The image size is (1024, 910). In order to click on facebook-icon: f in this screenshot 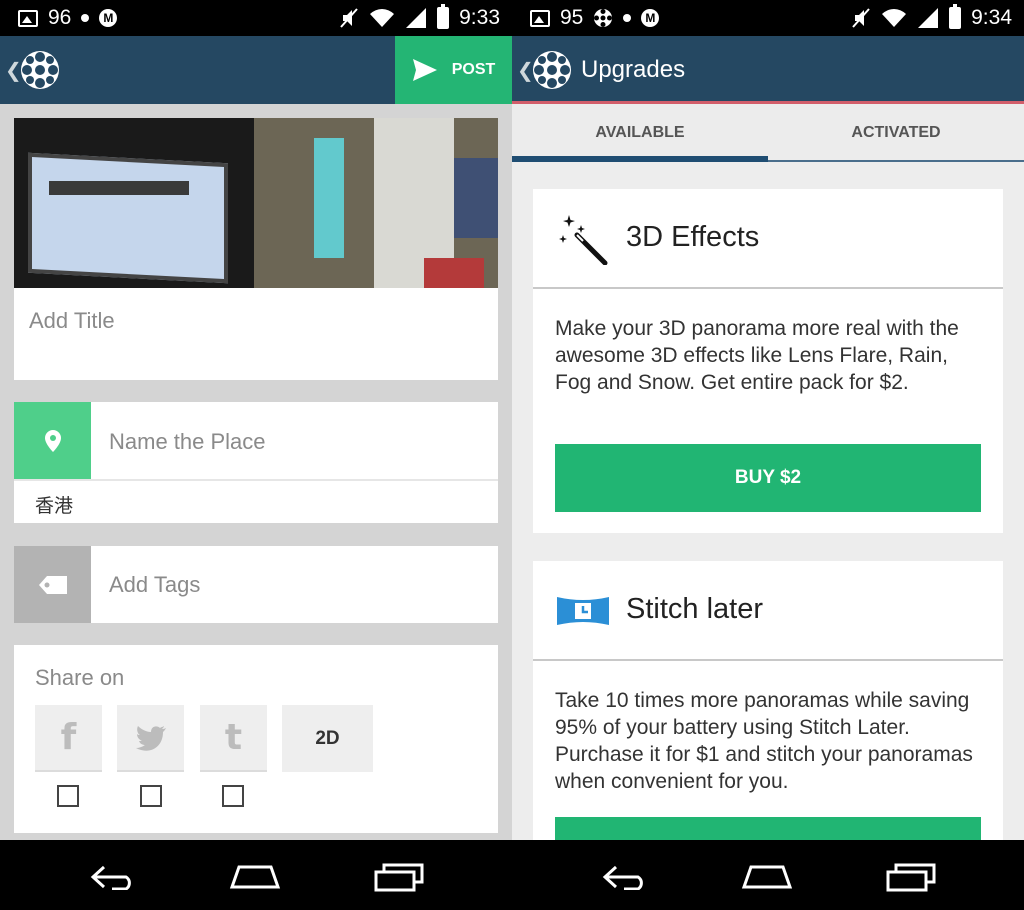, I will do `click(68, 737)`.